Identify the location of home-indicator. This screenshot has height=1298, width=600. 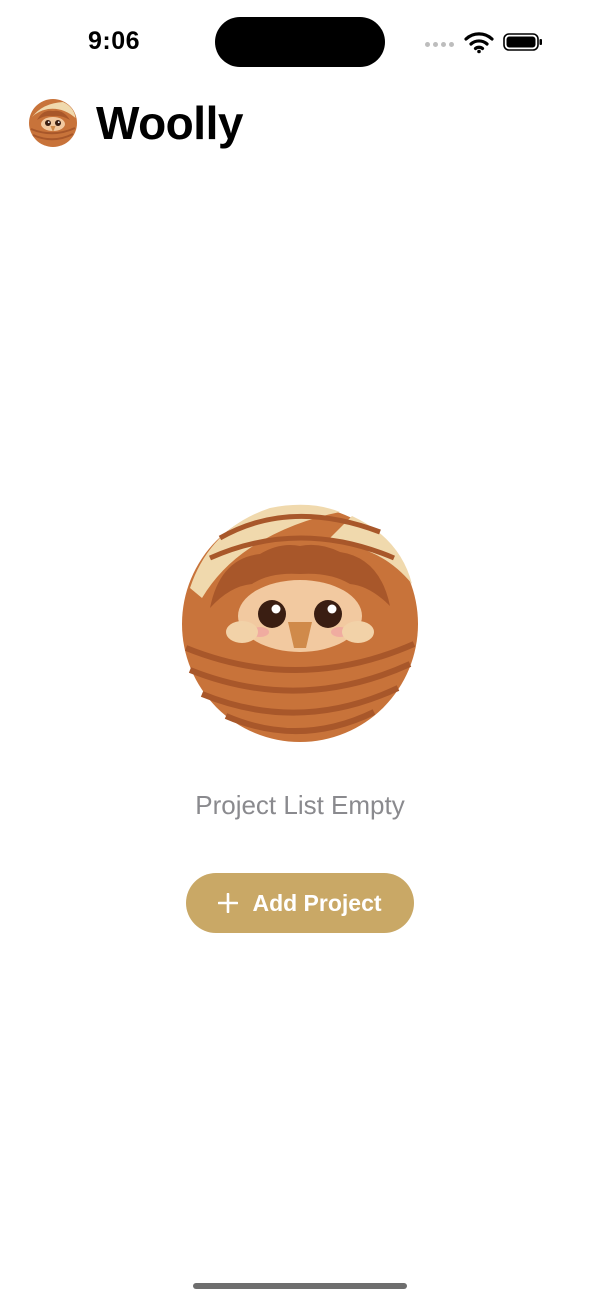
(300, 1286).